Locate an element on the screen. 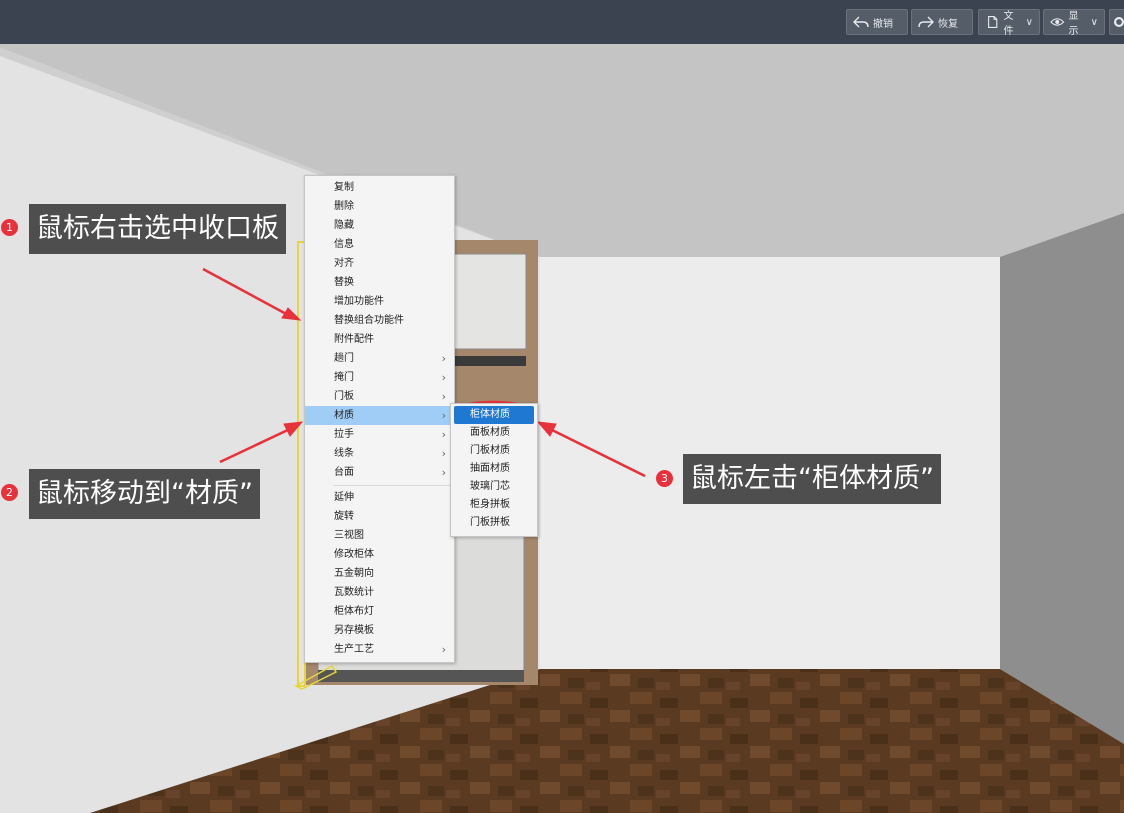  menu-item-countertop: 台面 › is located at coordinates (379, 472).